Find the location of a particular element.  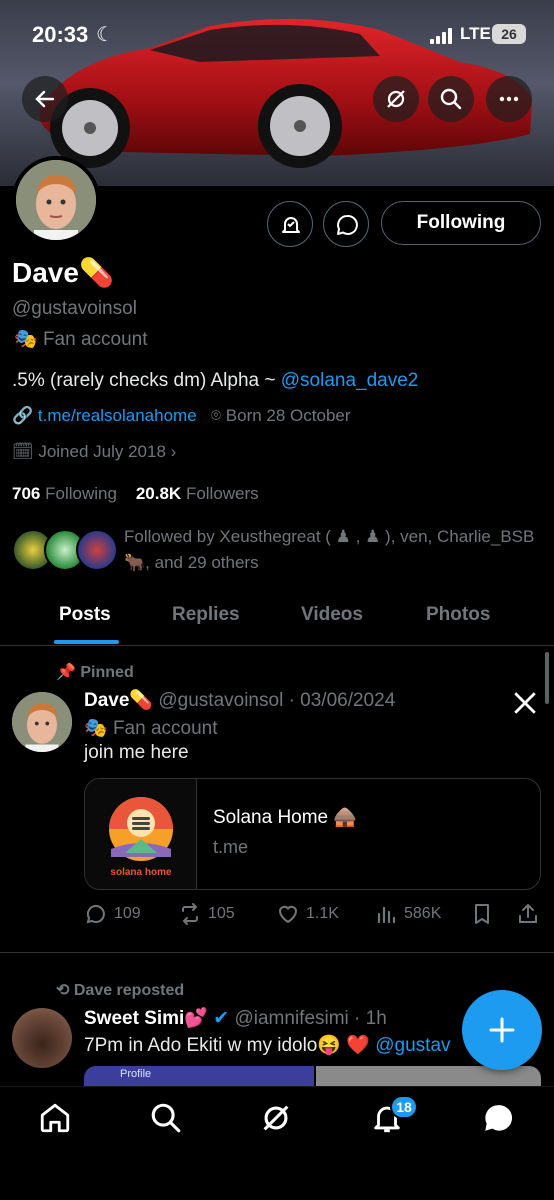

profile-tabs: Posts Replies Videos Photos is located at coordinates (277, 618).